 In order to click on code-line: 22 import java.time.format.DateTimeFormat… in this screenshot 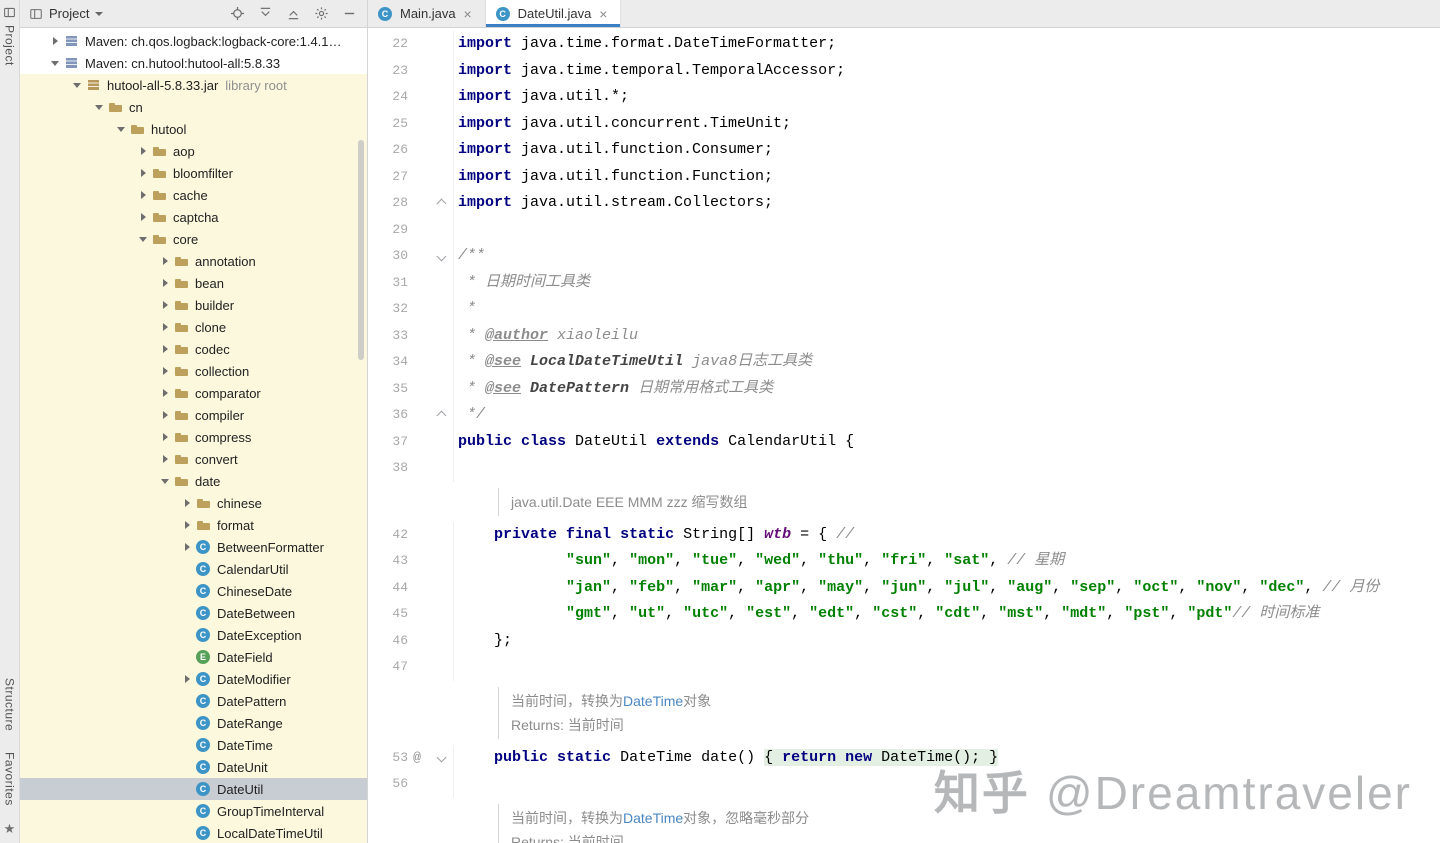, I will do `click(904, 44)`.